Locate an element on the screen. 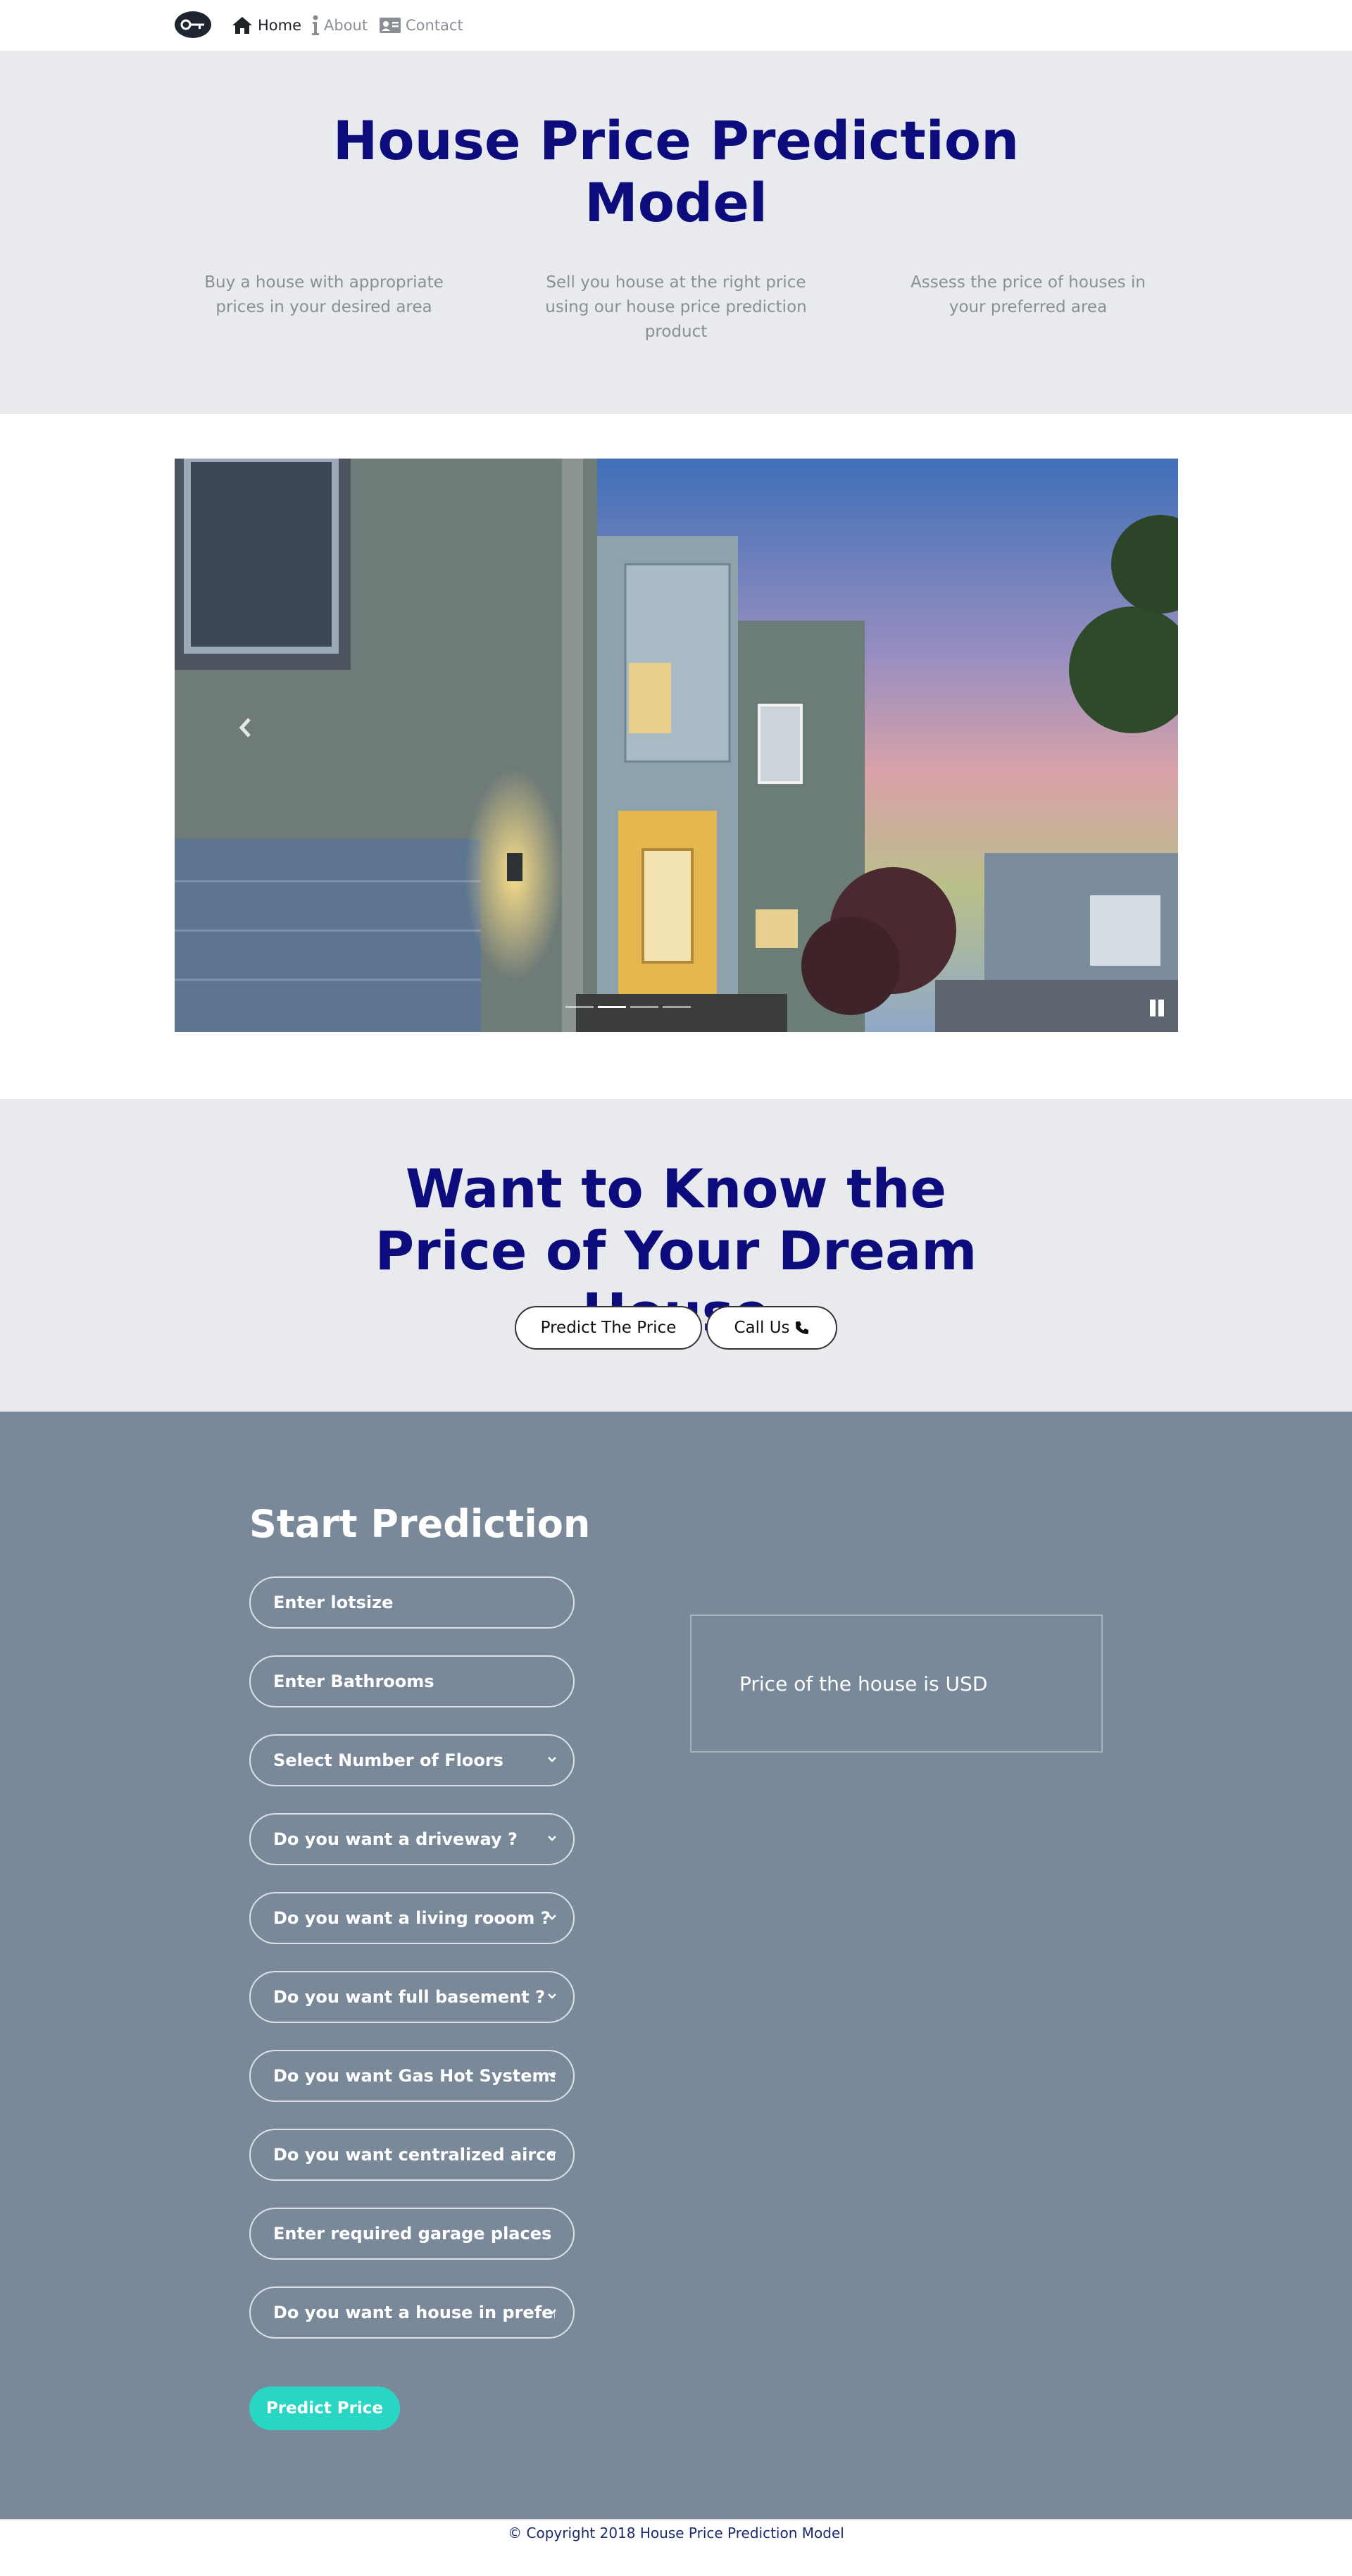  preferred-area-select: Do you want a house in preferre is located at coordinates (412, 2312).